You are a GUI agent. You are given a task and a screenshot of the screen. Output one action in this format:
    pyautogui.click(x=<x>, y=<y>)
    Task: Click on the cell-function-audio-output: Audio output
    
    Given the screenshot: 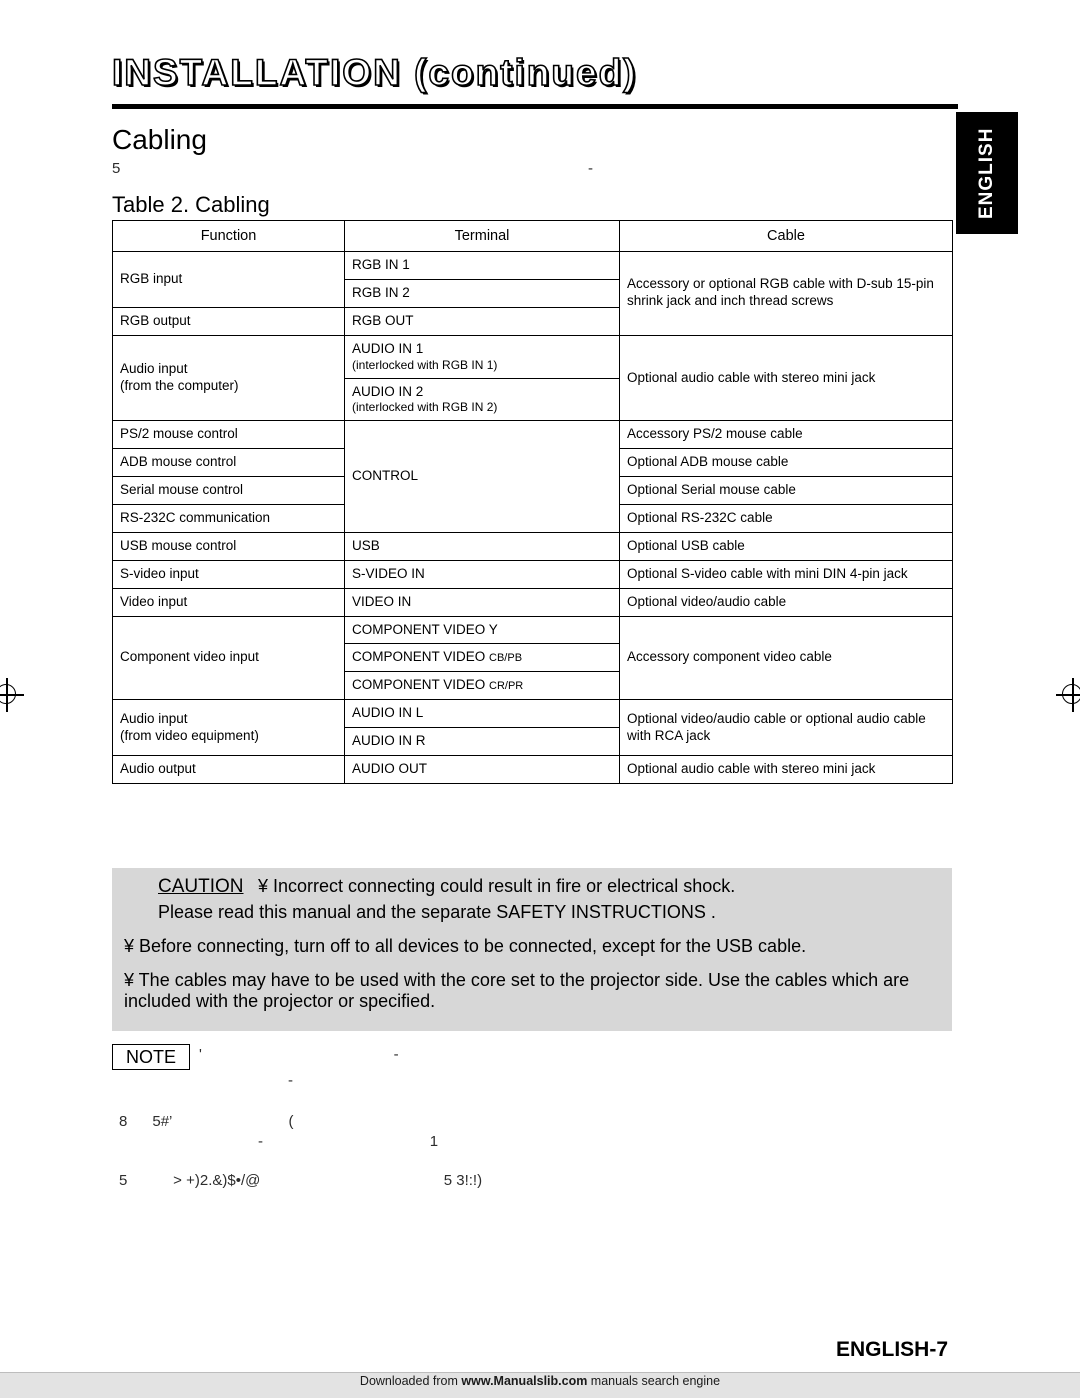 What is the action you would take?
    pyautogui.click(x=228, y=769)
    